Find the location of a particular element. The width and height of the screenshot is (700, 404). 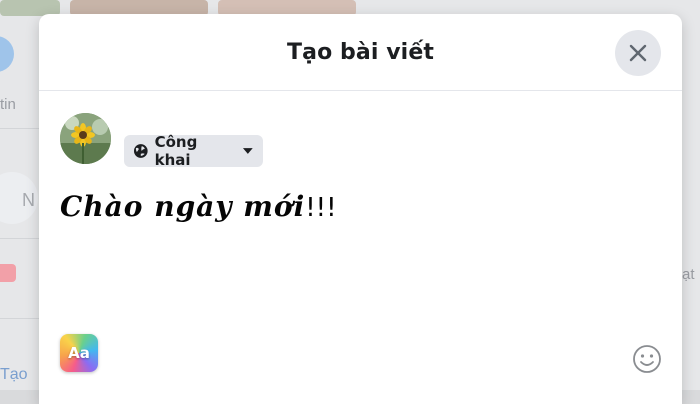

bg-text-n: N is located at coordinates (28, 200).